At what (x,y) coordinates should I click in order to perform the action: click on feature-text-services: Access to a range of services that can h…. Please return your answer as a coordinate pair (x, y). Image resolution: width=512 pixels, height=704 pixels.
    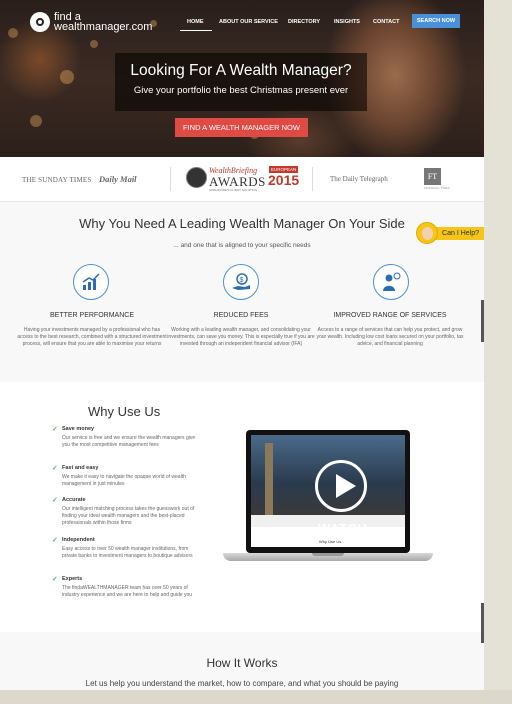
    Looking at the image, I should click on (390, 337).